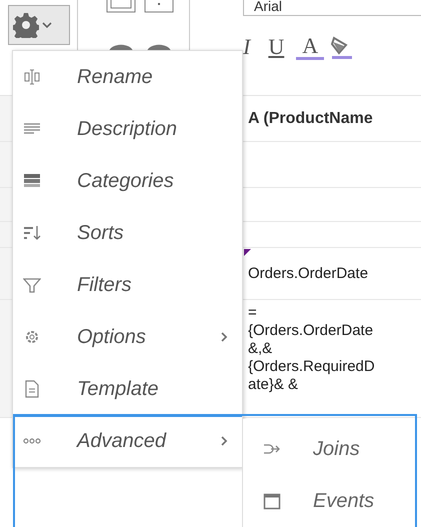  I want to click on sort-icon, so click(32, 233).